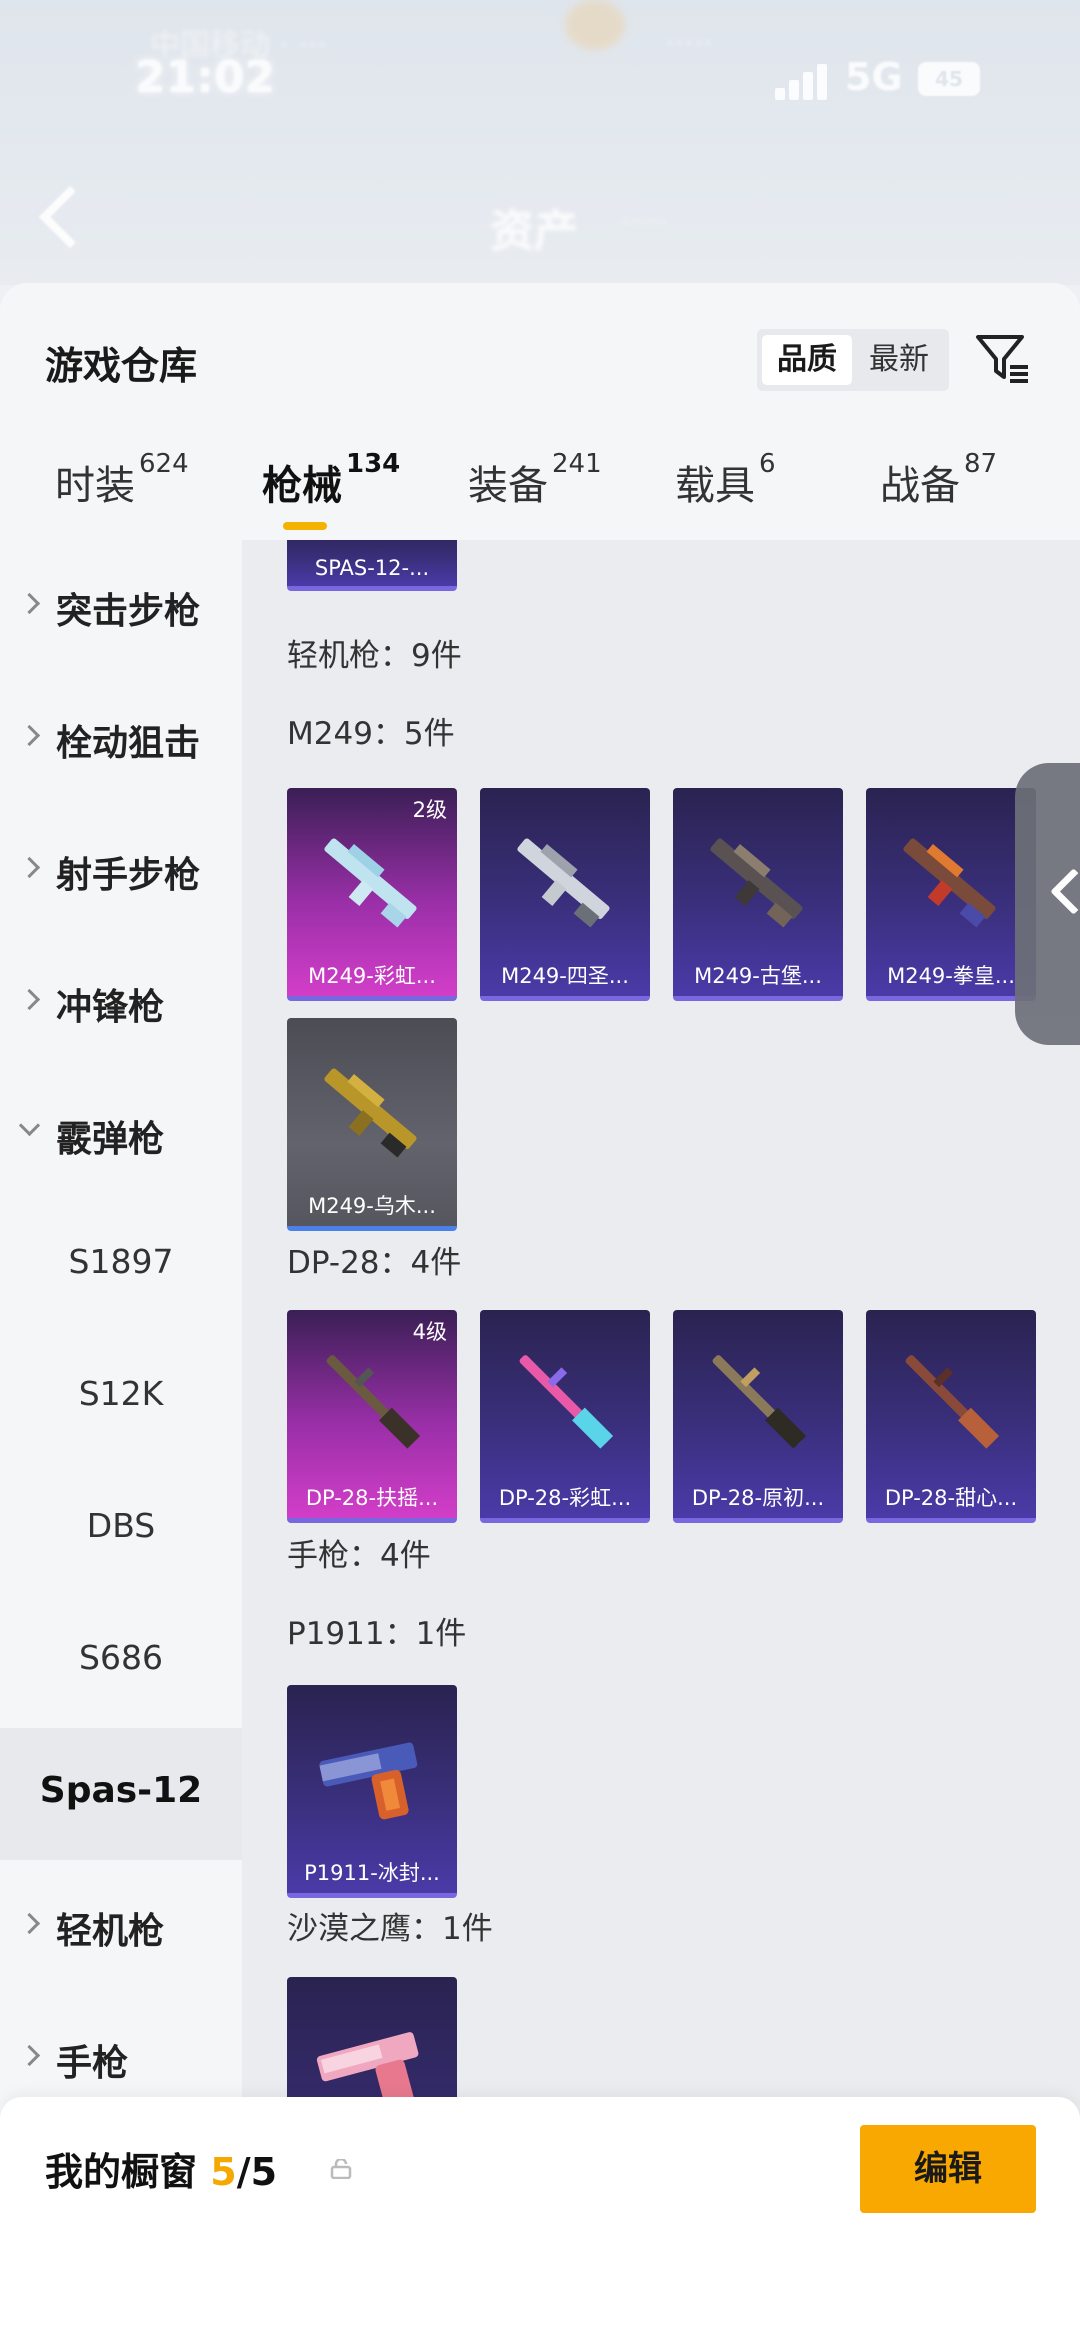  What do you see at coordinates (595, 25) in the screenshot?
I see `avatar` at bounding box center [595, 25].